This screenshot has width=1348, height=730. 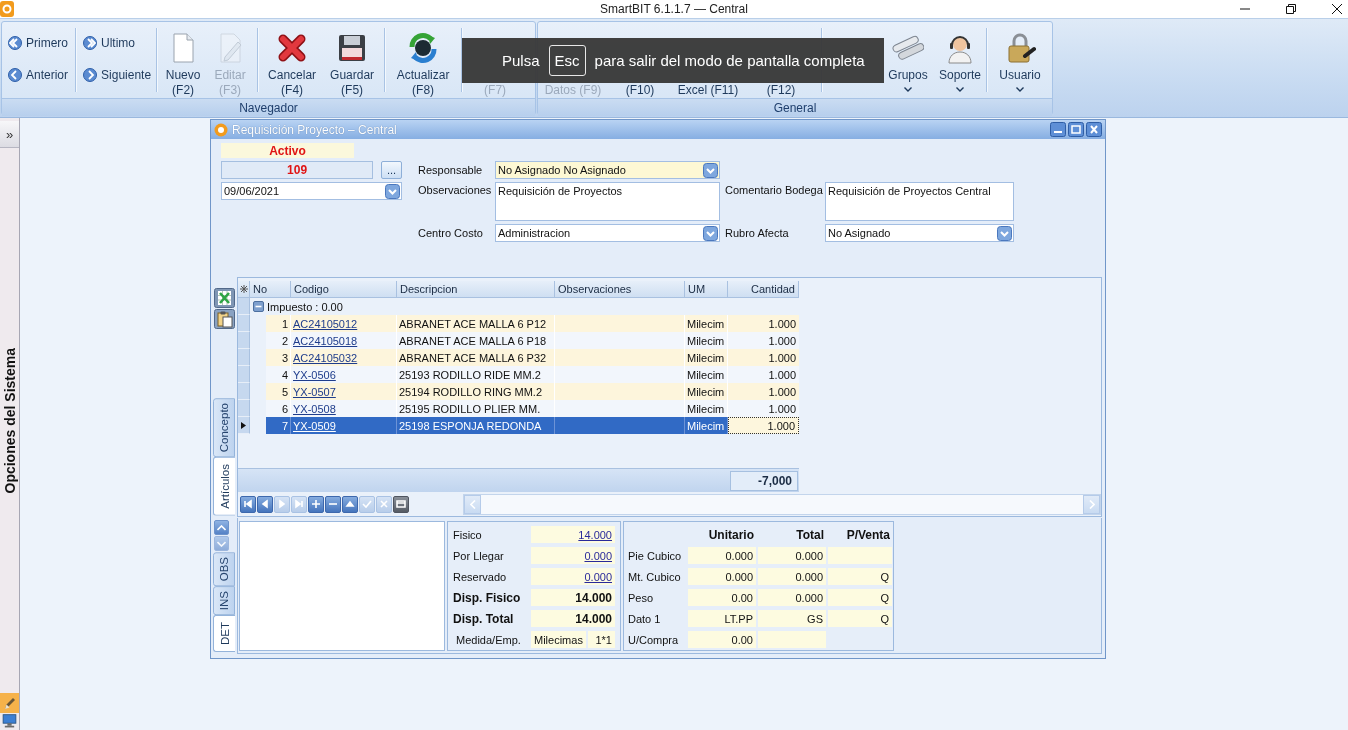 What do you see at coordinates (224, 298) in the screenshot?
I see `spreadsheet-icon` at bounding box center [224, 298].